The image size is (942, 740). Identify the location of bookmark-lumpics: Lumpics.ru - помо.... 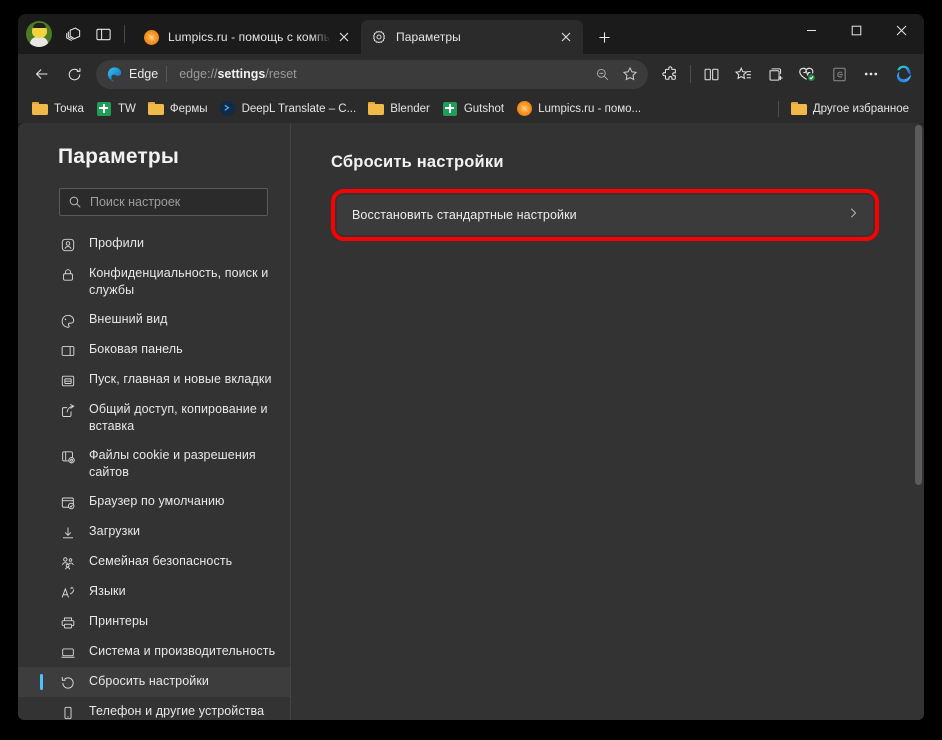
(579, 109).